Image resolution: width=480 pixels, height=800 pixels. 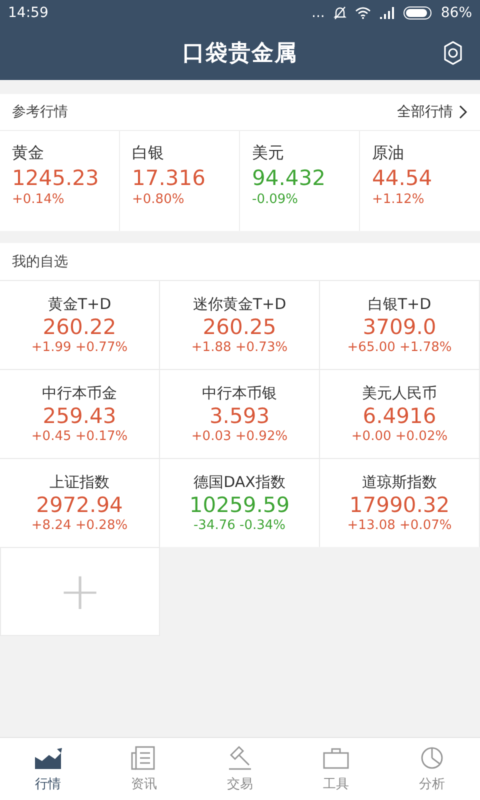 What do you see at coordinates (432, 769) in the screenshot?
I see `nav-tab: 分析` at bounding box center [432, 769].